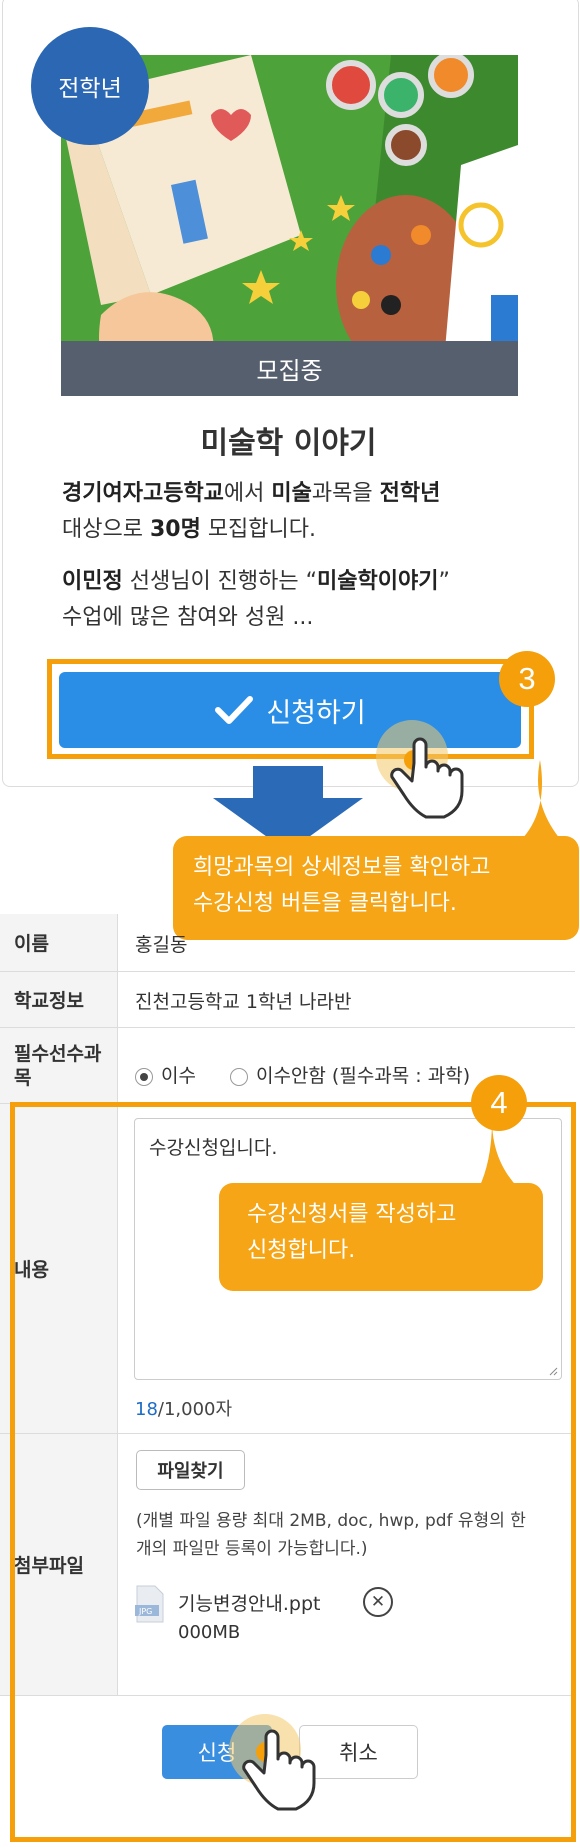 The width and height of the screenshot is (580, 1847). Describe the element at coordinates (92, 581) in the screenshot. I see `teacher-name: 이민정` at that location.